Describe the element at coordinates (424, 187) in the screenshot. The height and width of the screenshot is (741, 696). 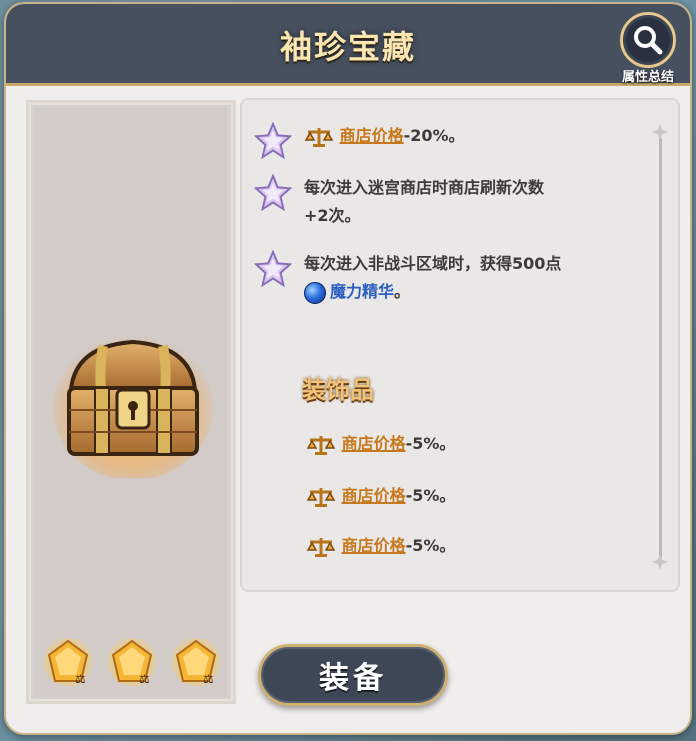
I see `effect-line: 每次进入迷宫商店时商店刷新次数` at that location.